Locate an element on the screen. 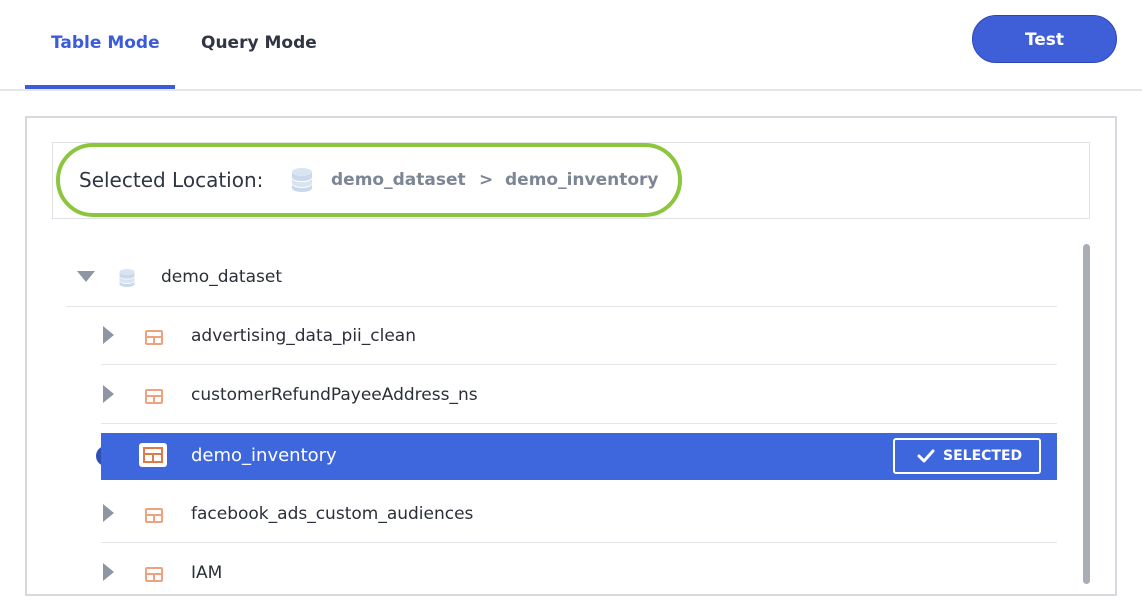 This screenshot has width=1142, height=601. selected-badge: SELECTED is located at coordinates (967, 456).